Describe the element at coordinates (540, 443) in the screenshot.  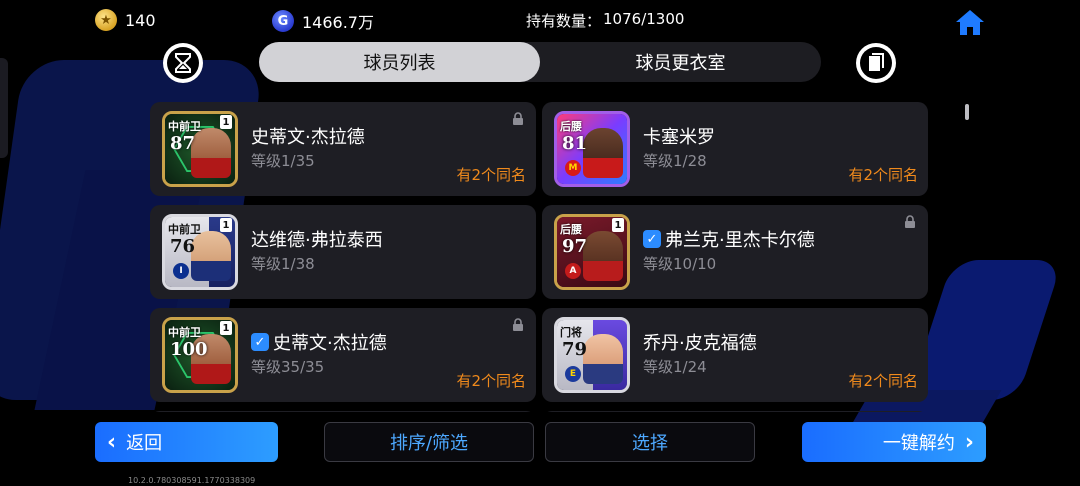
I see `bottom-action-bar: ‹ 返回 排序/筛选 选择 一键解约 ›` at that location.